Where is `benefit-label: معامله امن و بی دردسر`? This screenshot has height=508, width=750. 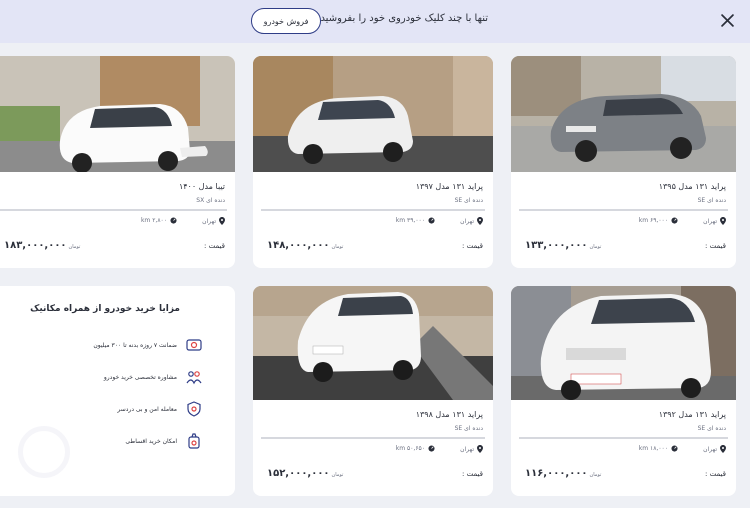 benefit-label: معامله امن و بی دردسر is located at coordinates (147, 409).